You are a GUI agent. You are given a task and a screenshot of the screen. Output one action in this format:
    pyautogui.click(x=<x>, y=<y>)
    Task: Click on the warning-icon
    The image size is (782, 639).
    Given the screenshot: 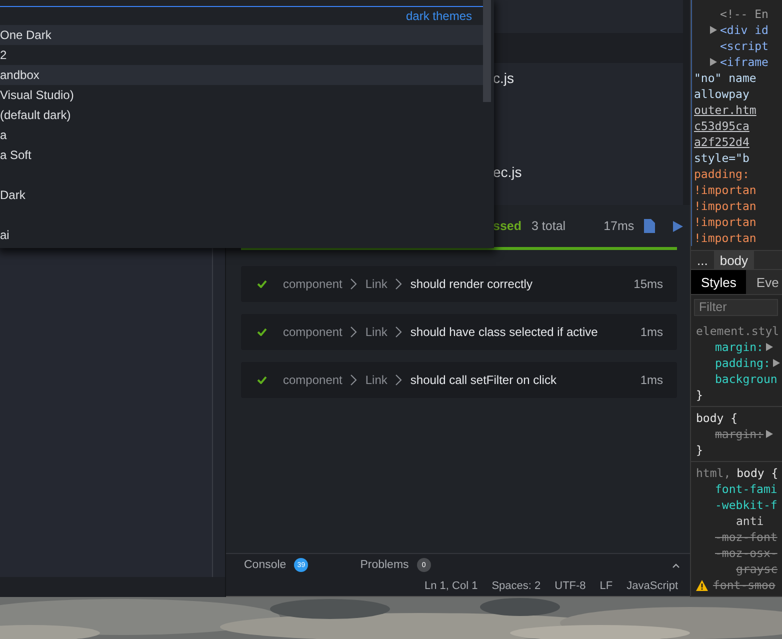 What is the action you would take?
    pyautogui.click(x=702, y=585)
    